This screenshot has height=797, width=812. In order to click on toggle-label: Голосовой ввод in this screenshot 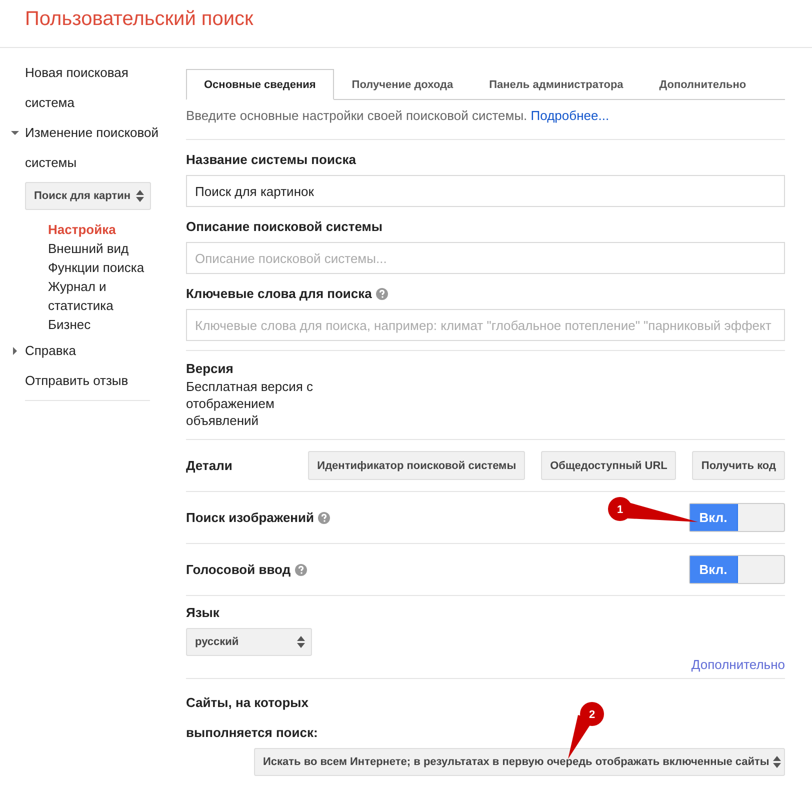, I will do `click(238, 569)`.